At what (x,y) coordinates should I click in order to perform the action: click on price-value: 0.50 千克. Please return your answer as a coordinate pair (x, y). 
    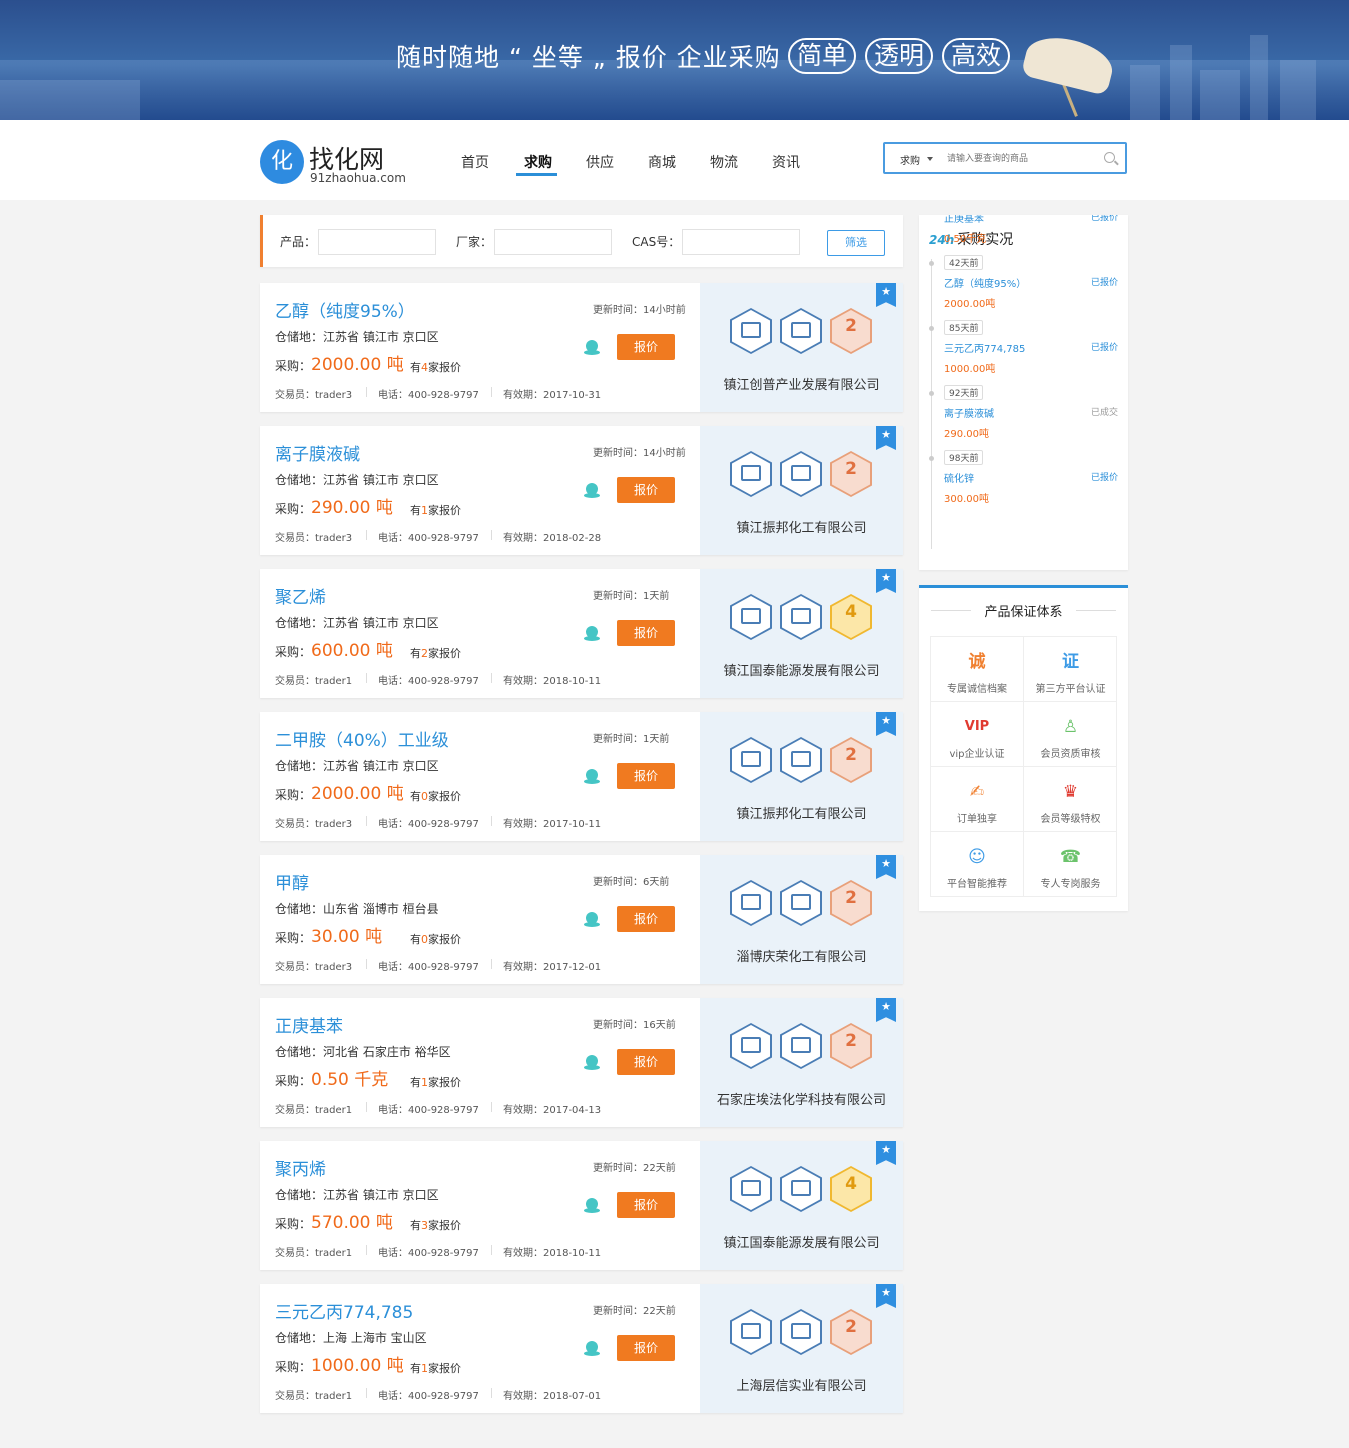
    Looking at the image, I should click on (350, 1080).